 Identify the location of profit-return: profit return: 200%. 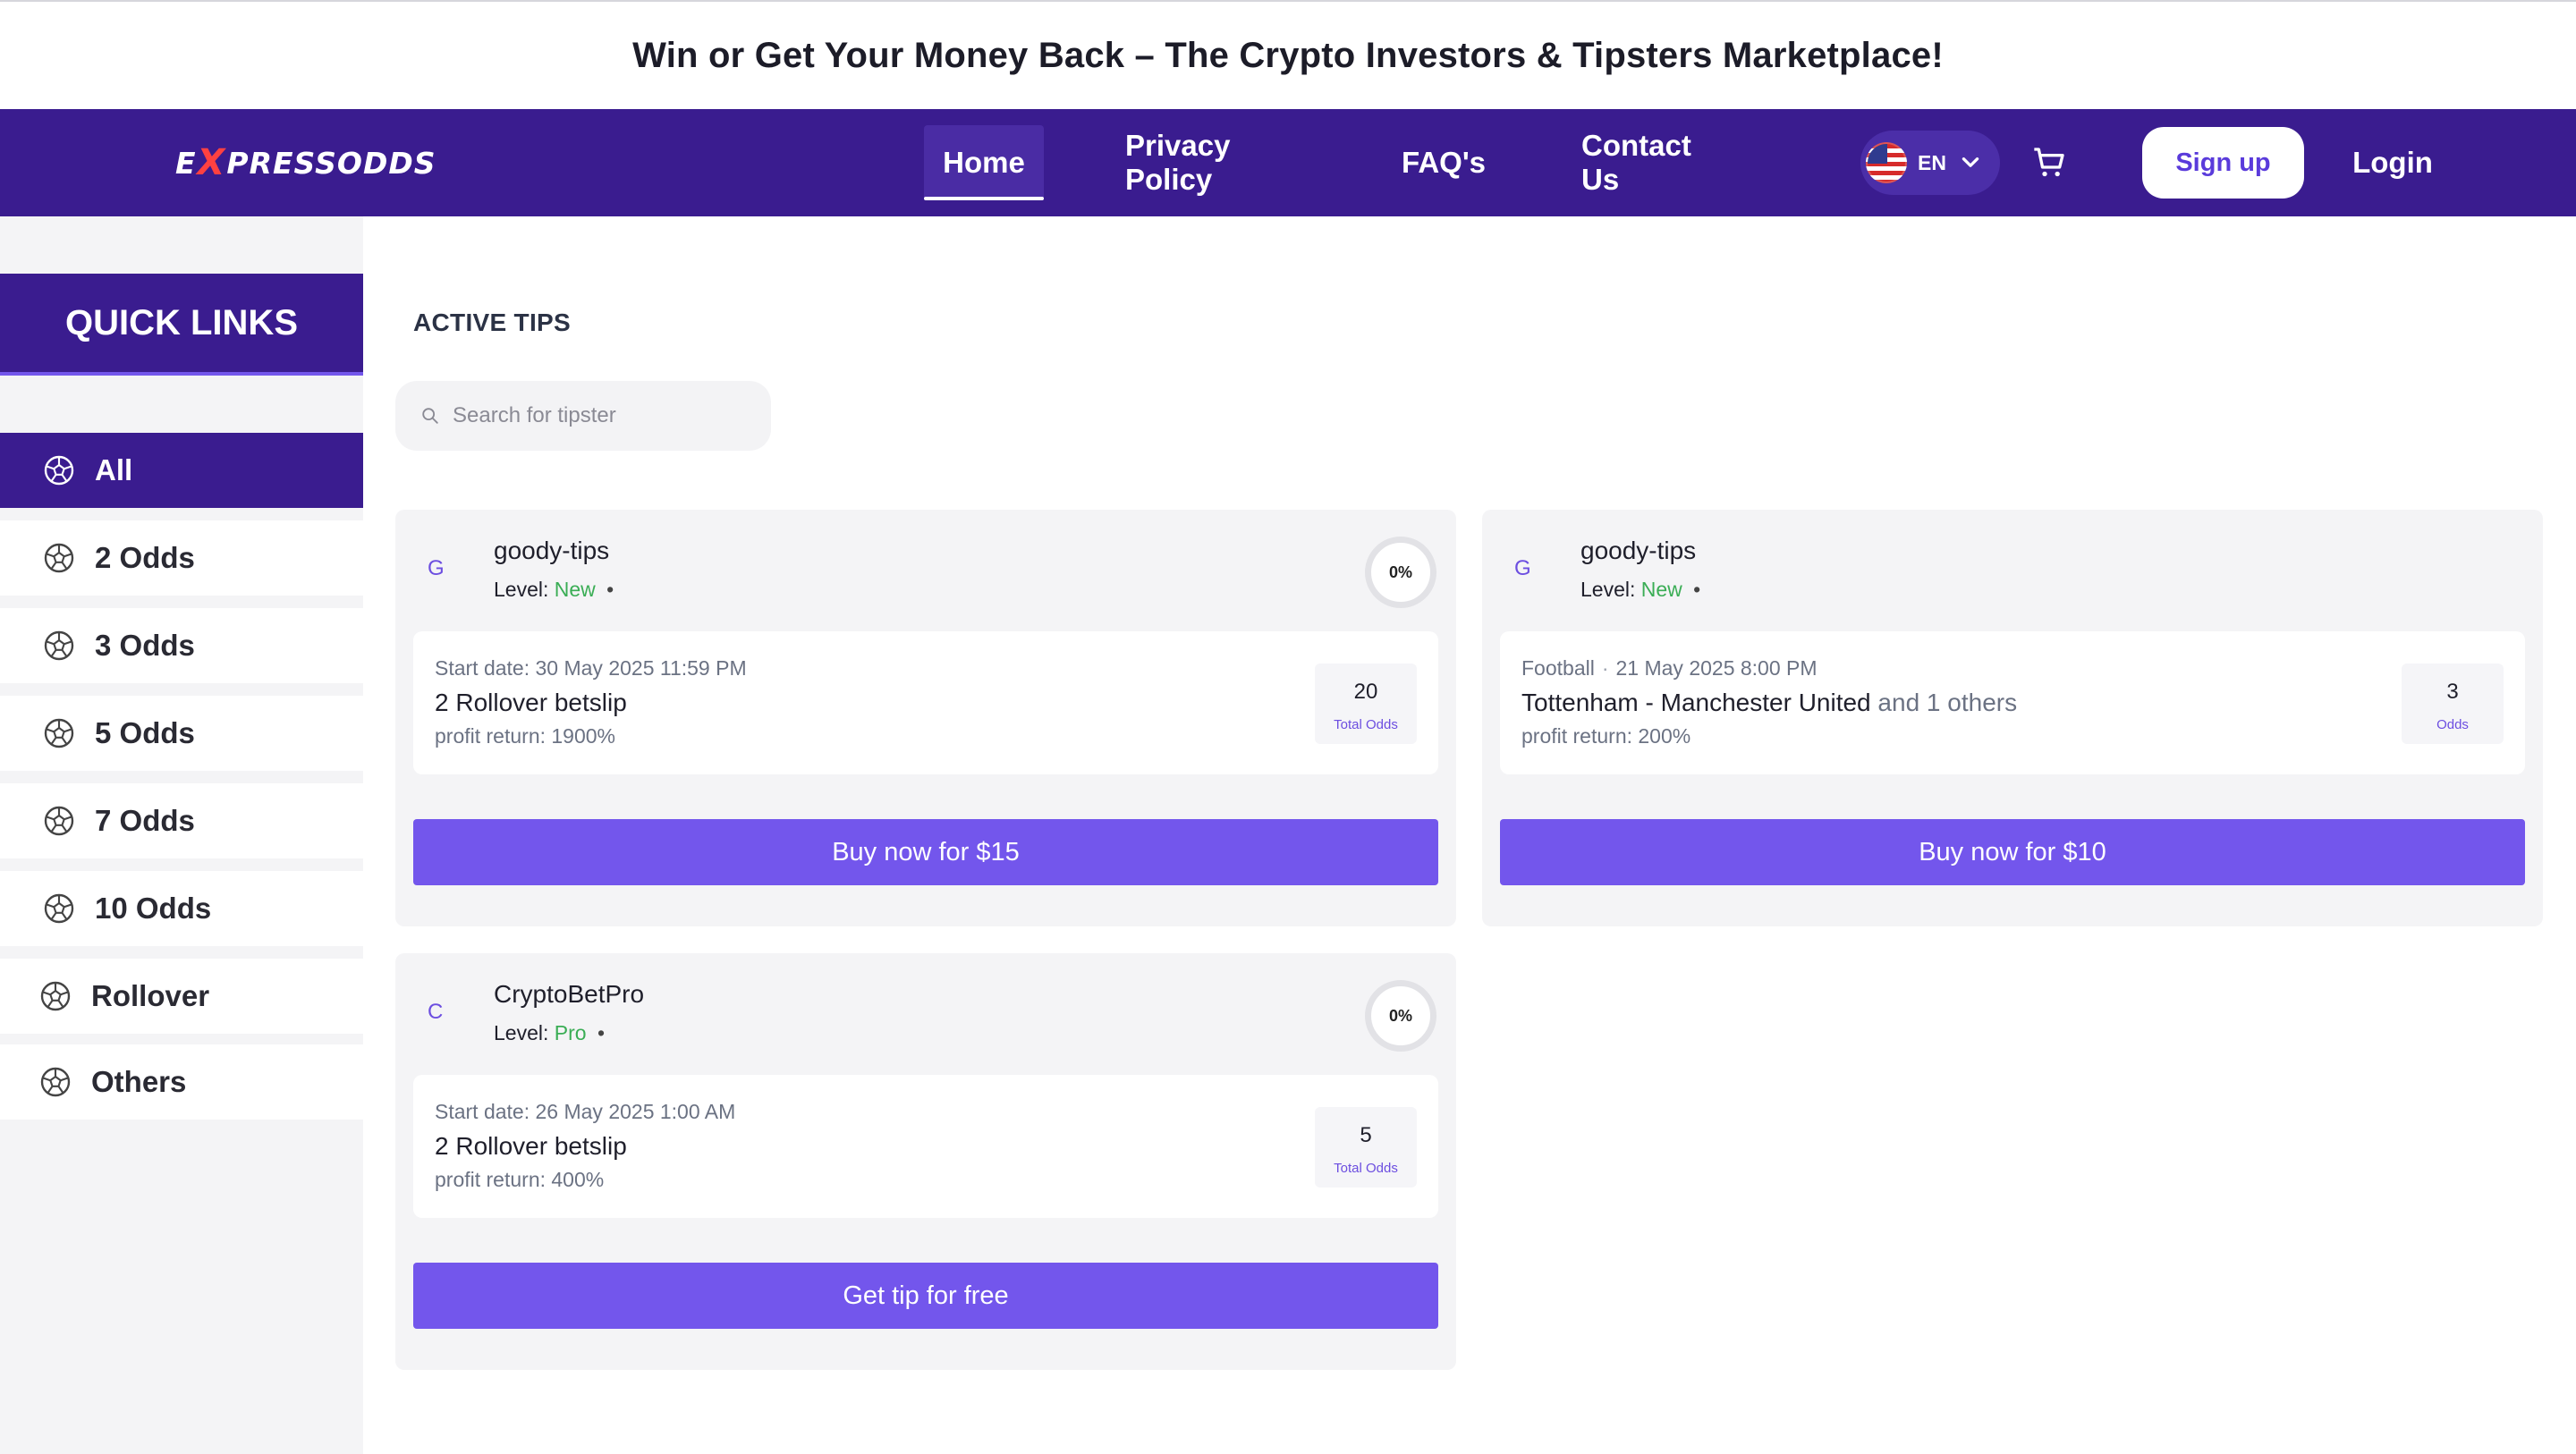
(1606, 736).